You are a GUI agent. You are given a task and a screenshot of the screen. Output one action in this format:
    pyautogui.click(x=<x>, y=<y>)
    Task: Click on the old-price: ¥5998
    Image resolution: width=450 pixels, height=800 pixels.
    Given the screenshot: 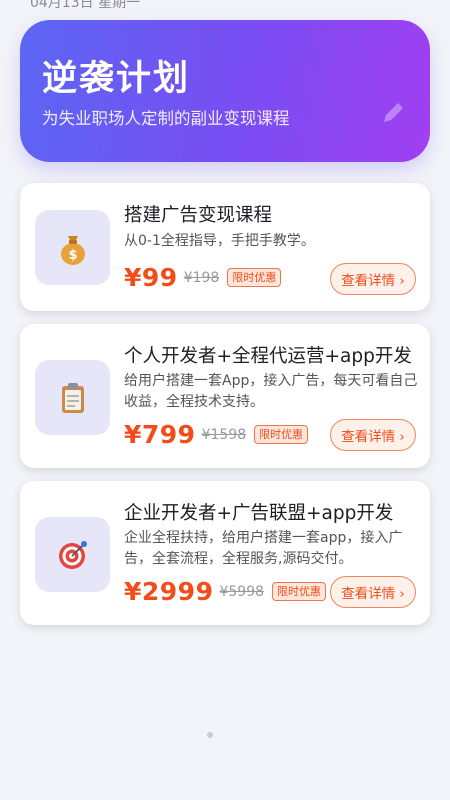 What is the action you would take?
    pyautogui.click(x=242, y=591)
    